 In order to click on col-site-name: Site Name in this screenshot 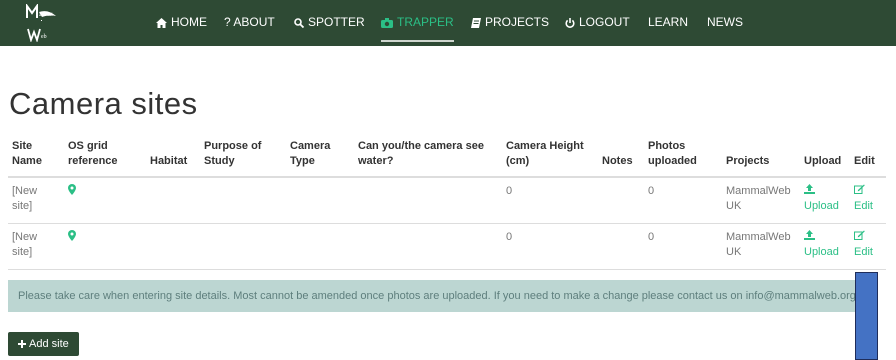, I will do `click(36, 157)`.